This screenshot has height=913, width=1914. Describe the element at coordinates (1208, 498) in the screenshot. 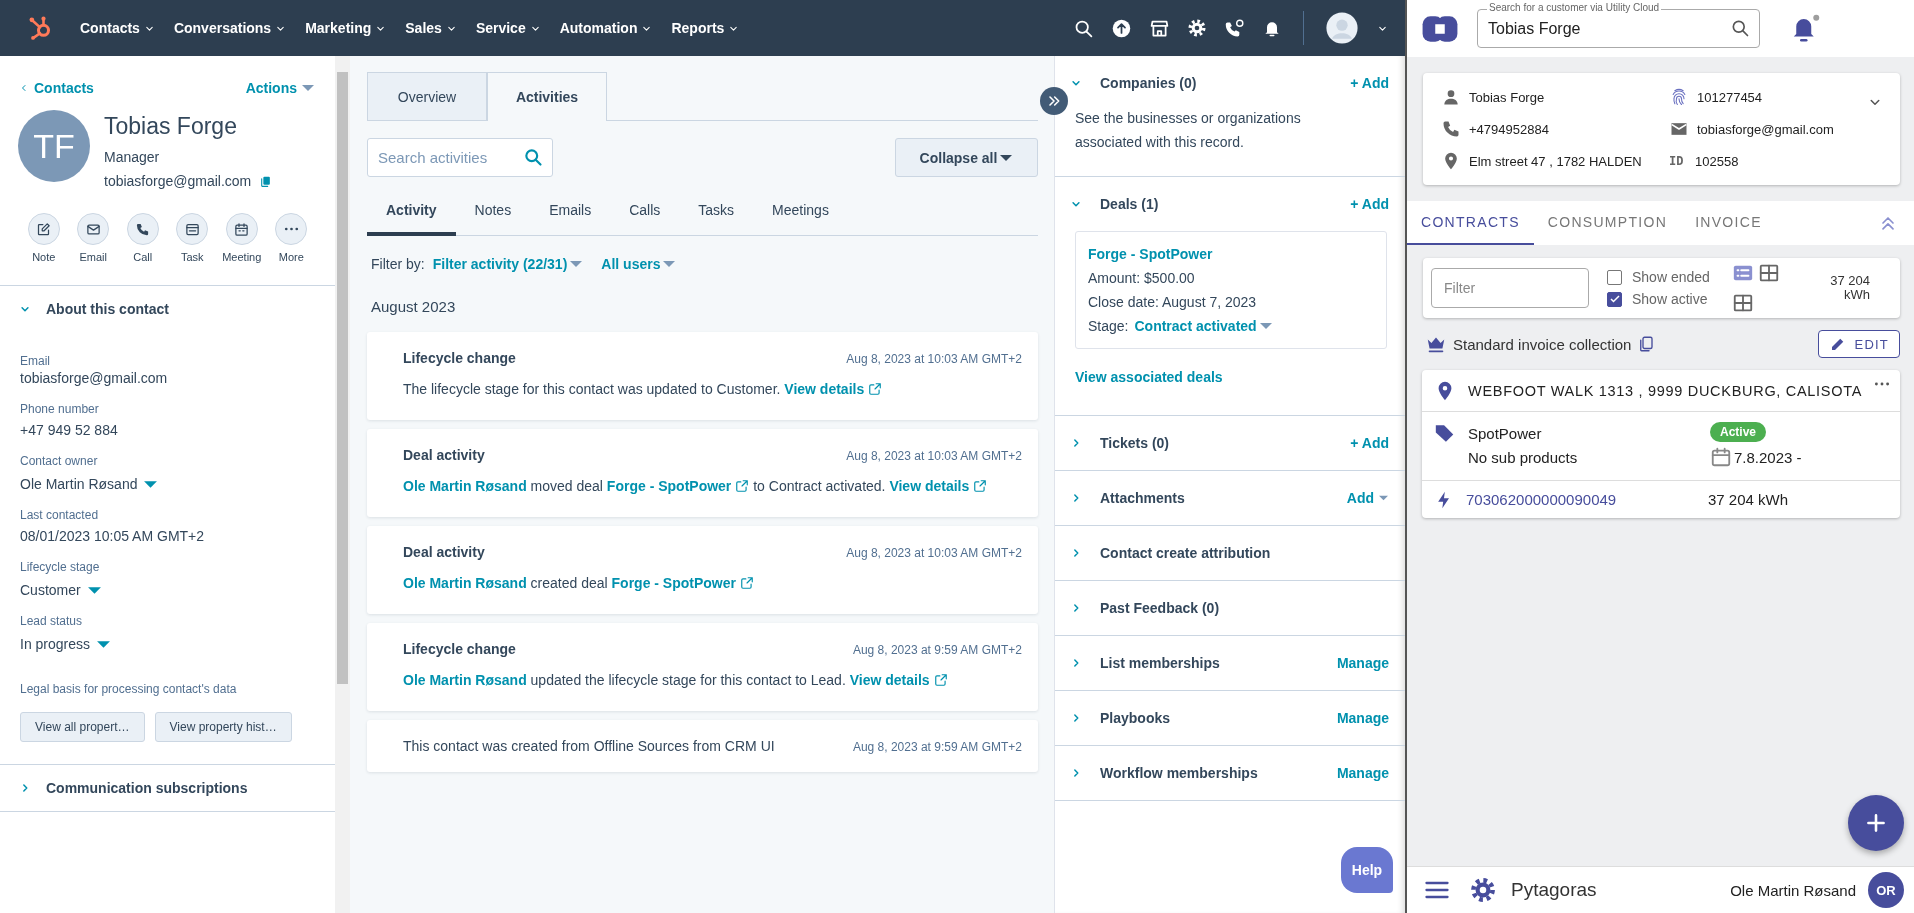

I see `section-header: Attachments` at that location.